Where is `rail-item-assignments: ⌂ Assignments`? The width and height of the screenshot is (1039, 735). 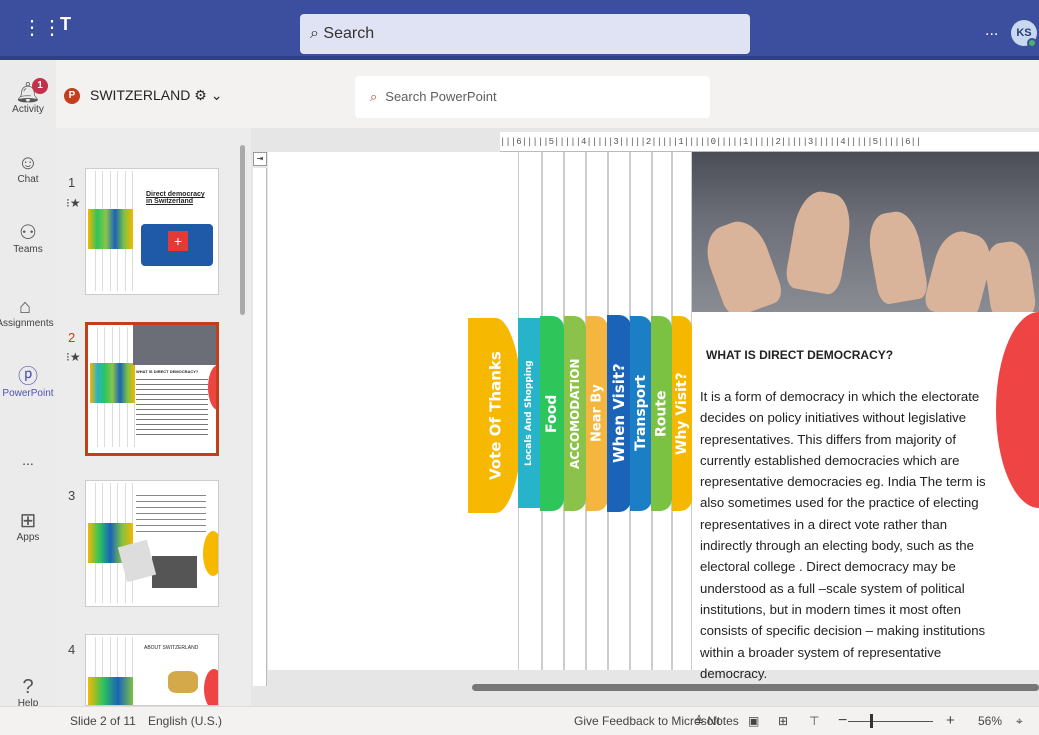
rail-item-assignments: ⌂ Assignments is located at coordinates (28, 312).